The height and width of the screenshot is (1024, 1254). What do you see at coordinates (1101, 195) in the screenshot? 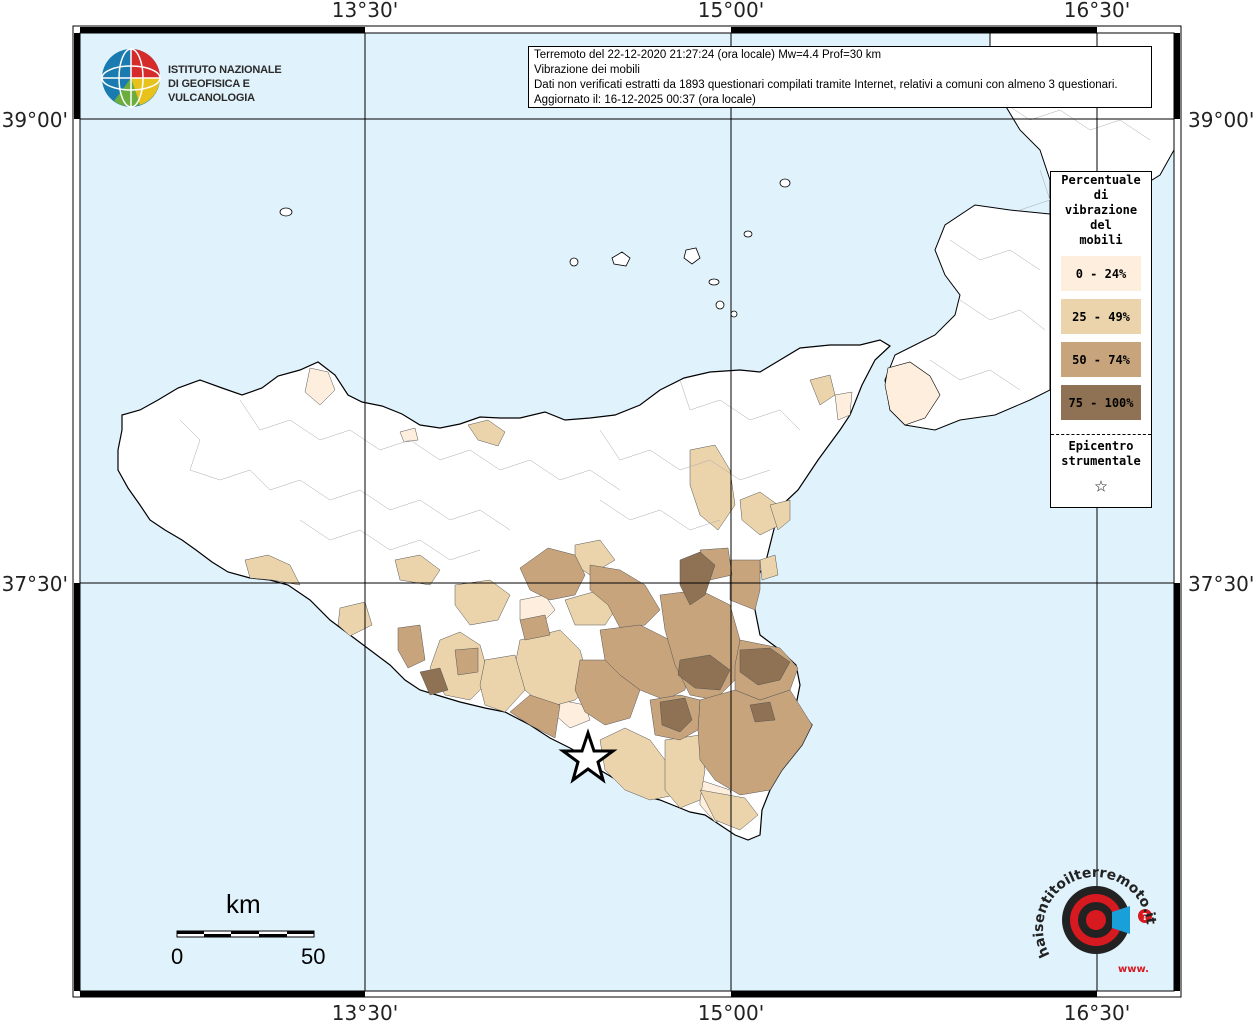
I see `legend-title-line: di` at bounding box center [1101, 195].